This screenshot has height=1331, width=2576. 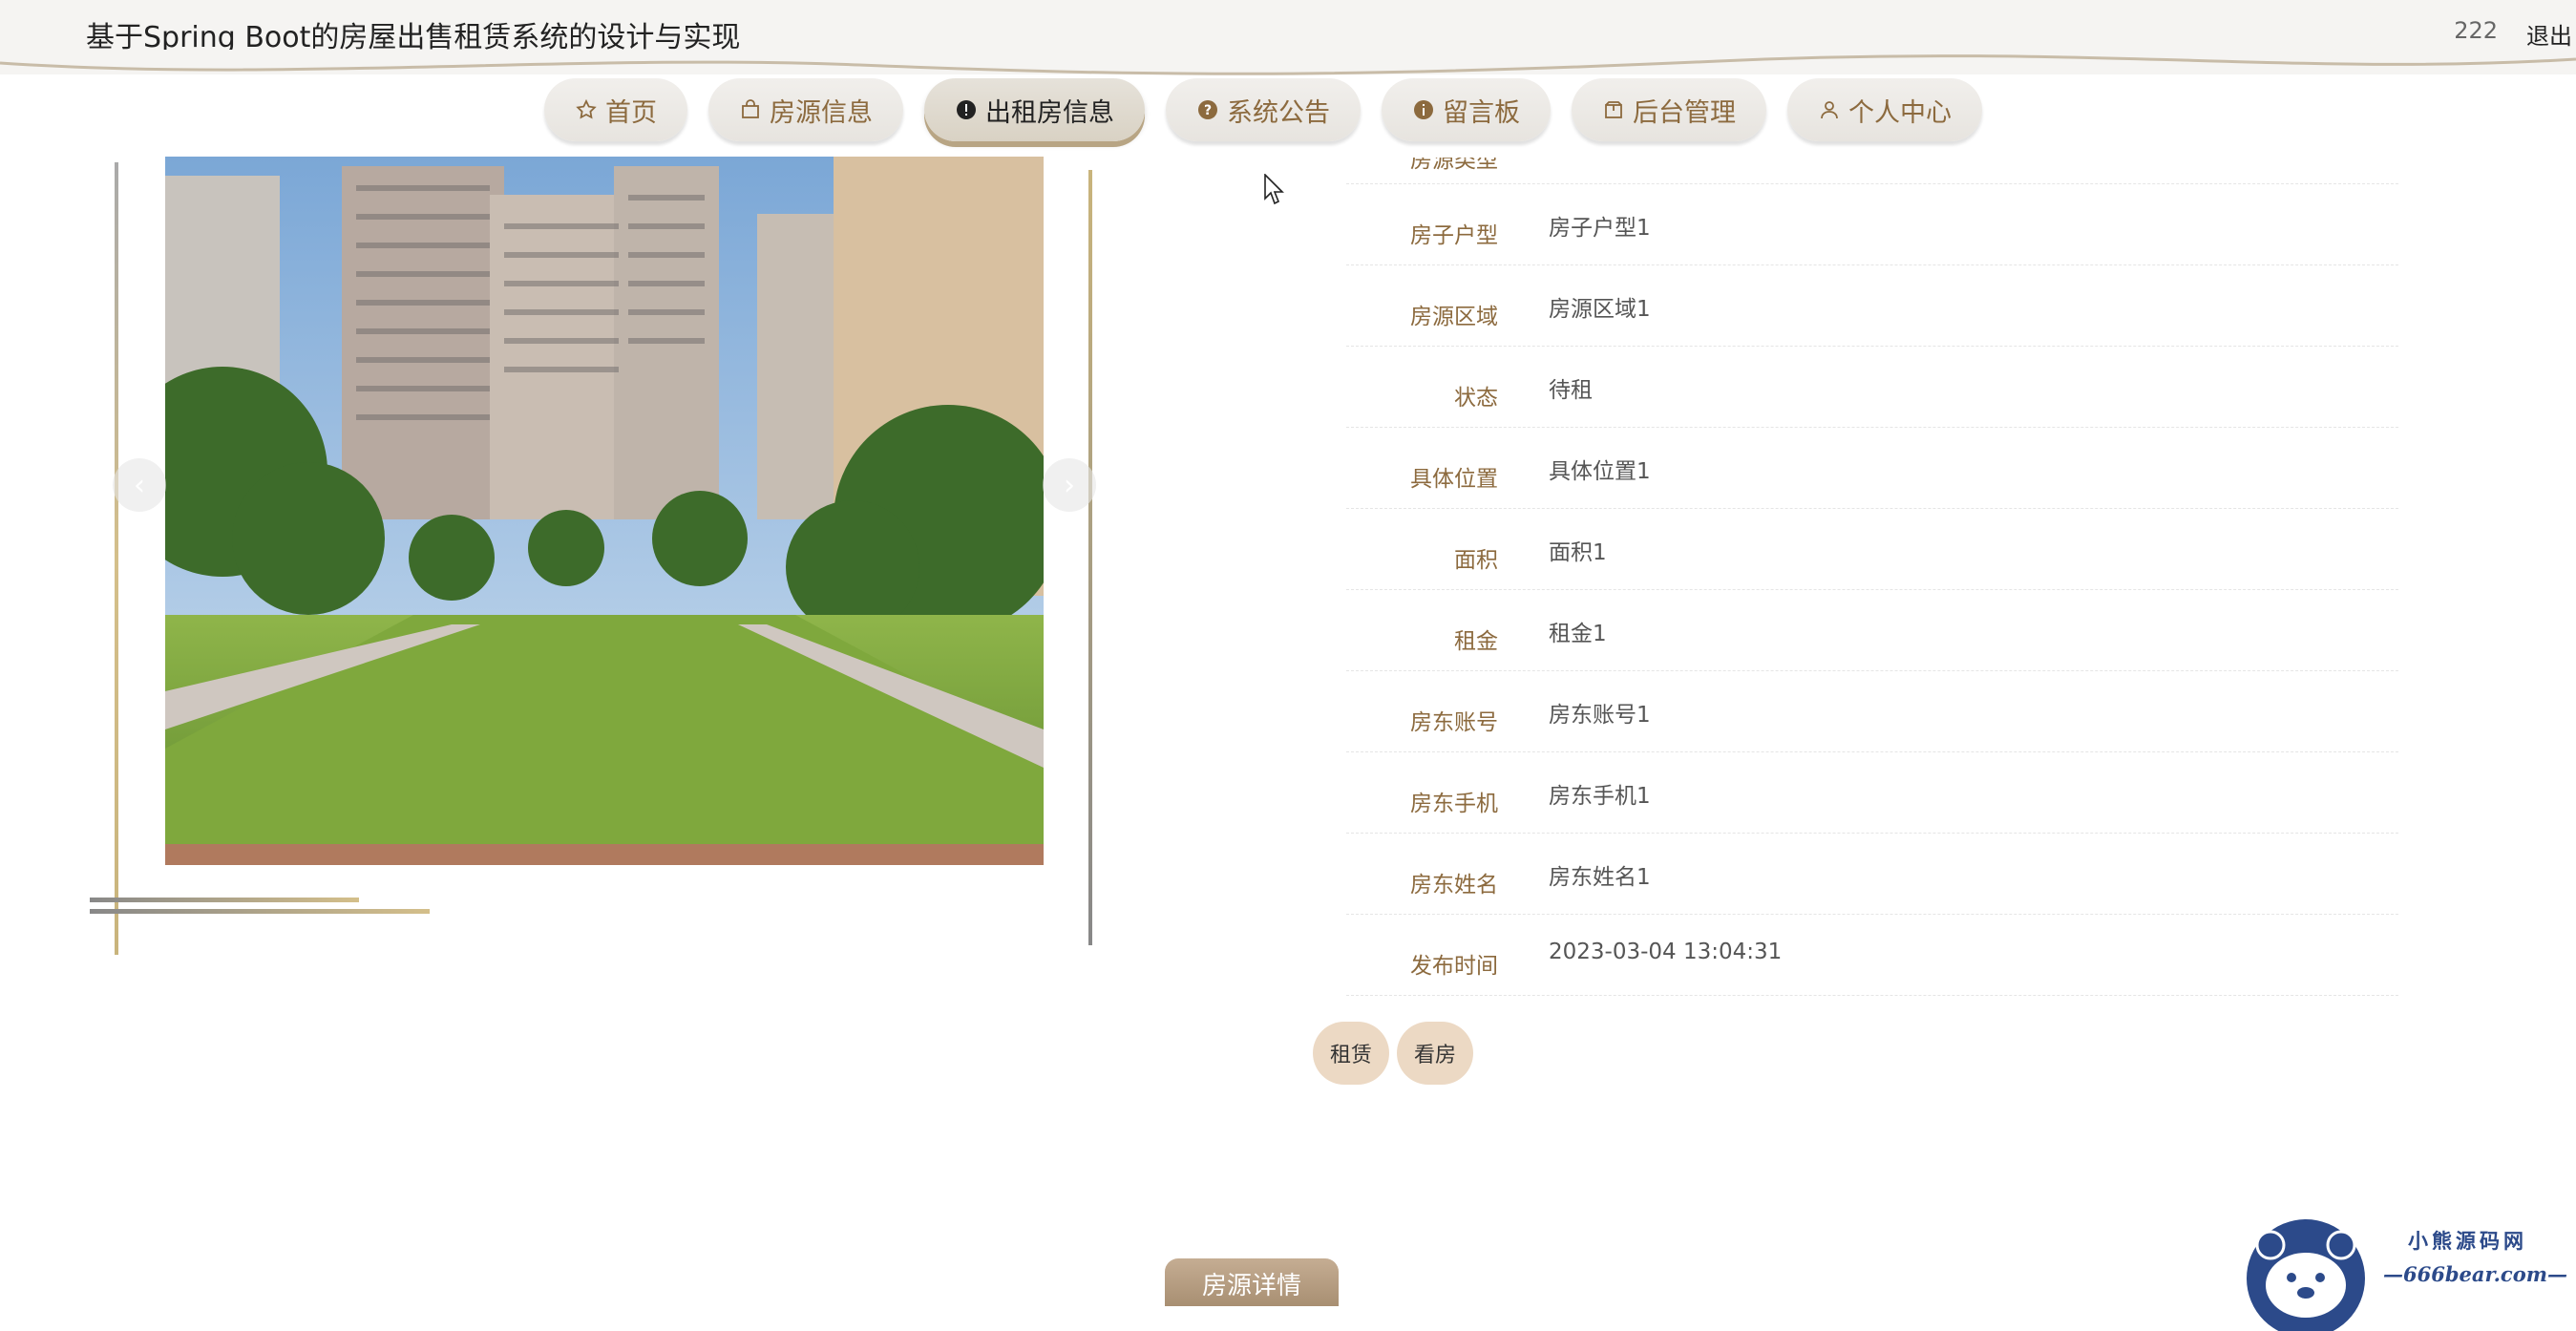 I want to click on nav-item-label: 房源信息, so click(x=821, y=112).